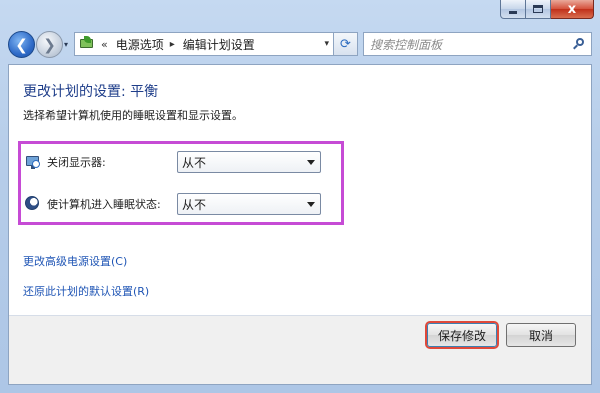 The width and height of the screenshot is (600, 393). Describe the element at coordinates (76, 162) in the screenshot. I see `setting-label-display-off: 关闭显示器:` at that location.